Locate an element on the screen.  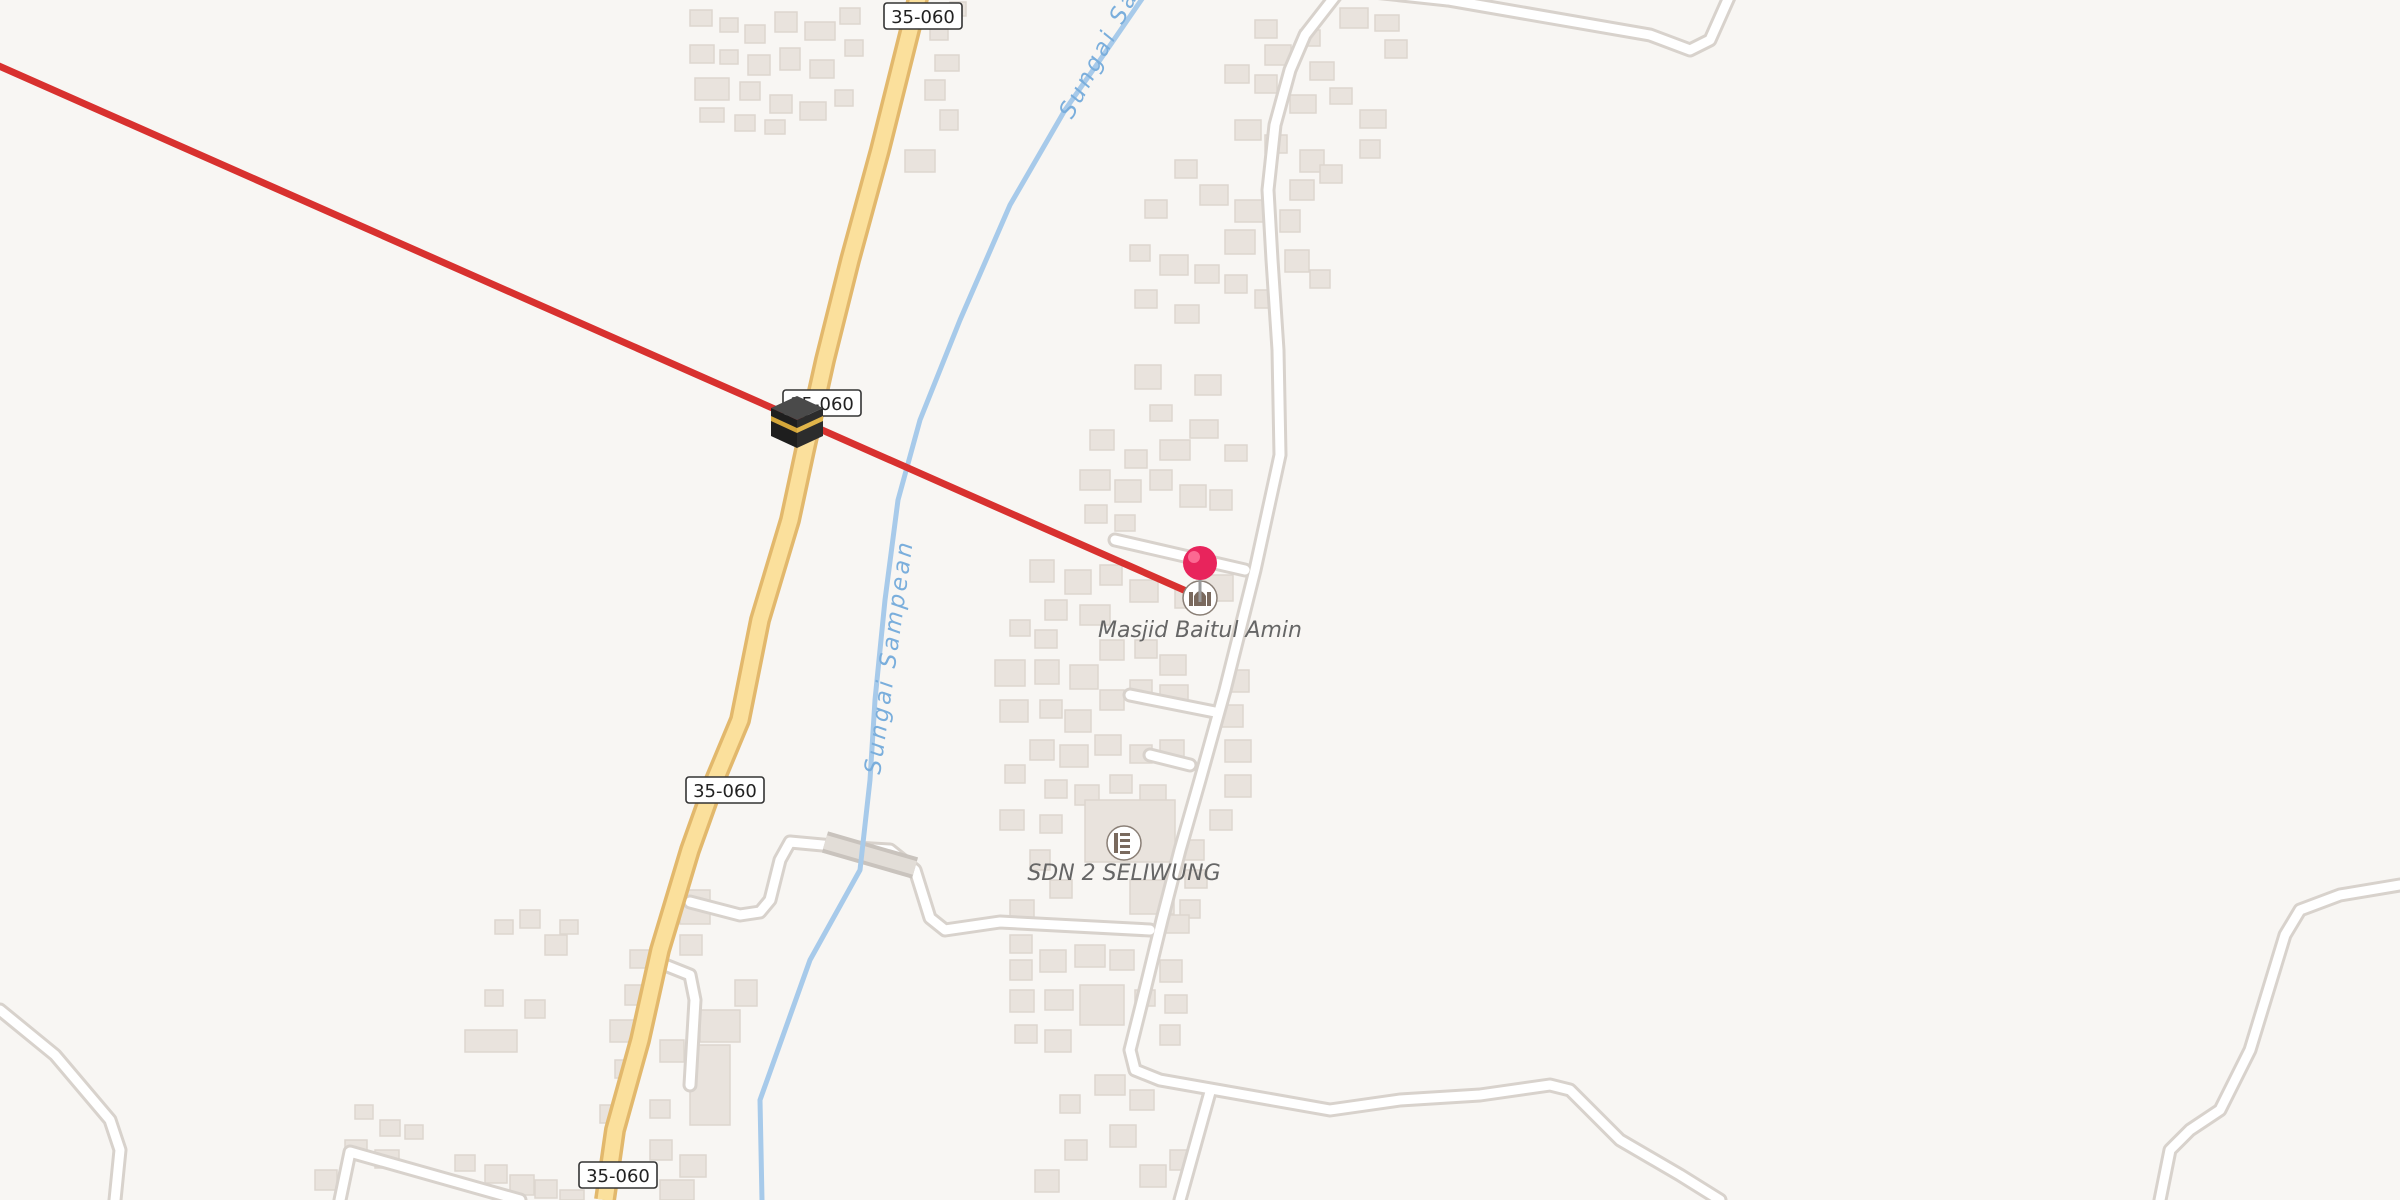
school-poi is located at coordinates (1124, 843).